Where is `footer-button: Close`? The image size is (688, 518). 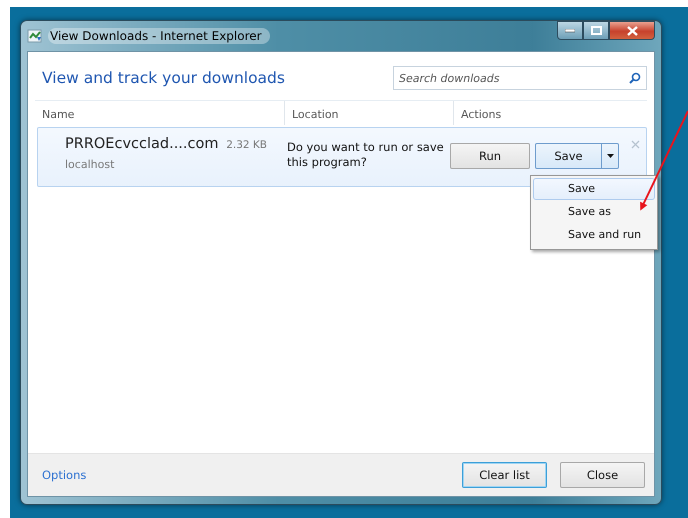
footer-button: Close is located at coordinates (602, 475).